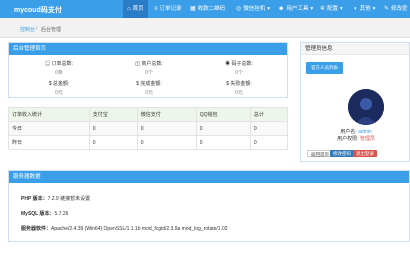 This screenshot has width=410, height=275. I want to click on nav-item-wechat: ◎ 微信挂机 ▾, so click(253, 9).